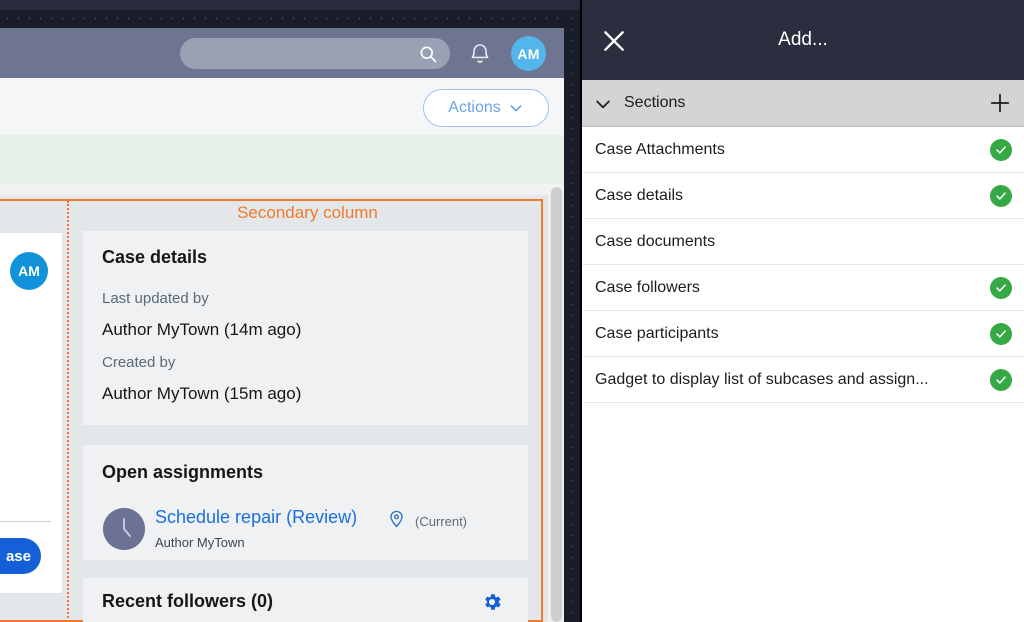 This screenshot has height=622, width=1024. What do you see at coordinates (639, 195) in the screenshot?
I see `list-item-label: Case details` at bounding box center [639, 195].